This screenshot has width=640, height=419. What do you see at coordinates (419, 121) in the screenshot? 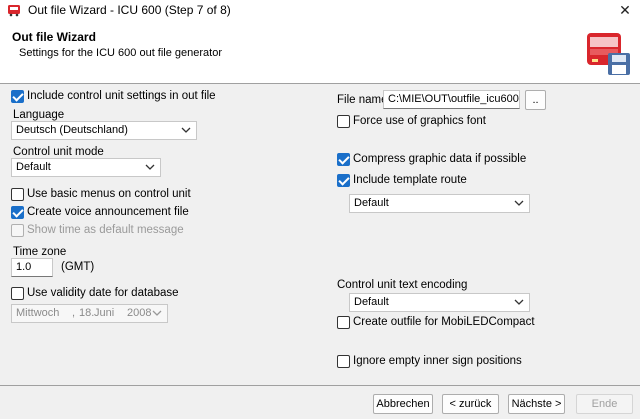
I see `force-graphics-font-label: Force use of graphics font` at bounding box center [419, 121].